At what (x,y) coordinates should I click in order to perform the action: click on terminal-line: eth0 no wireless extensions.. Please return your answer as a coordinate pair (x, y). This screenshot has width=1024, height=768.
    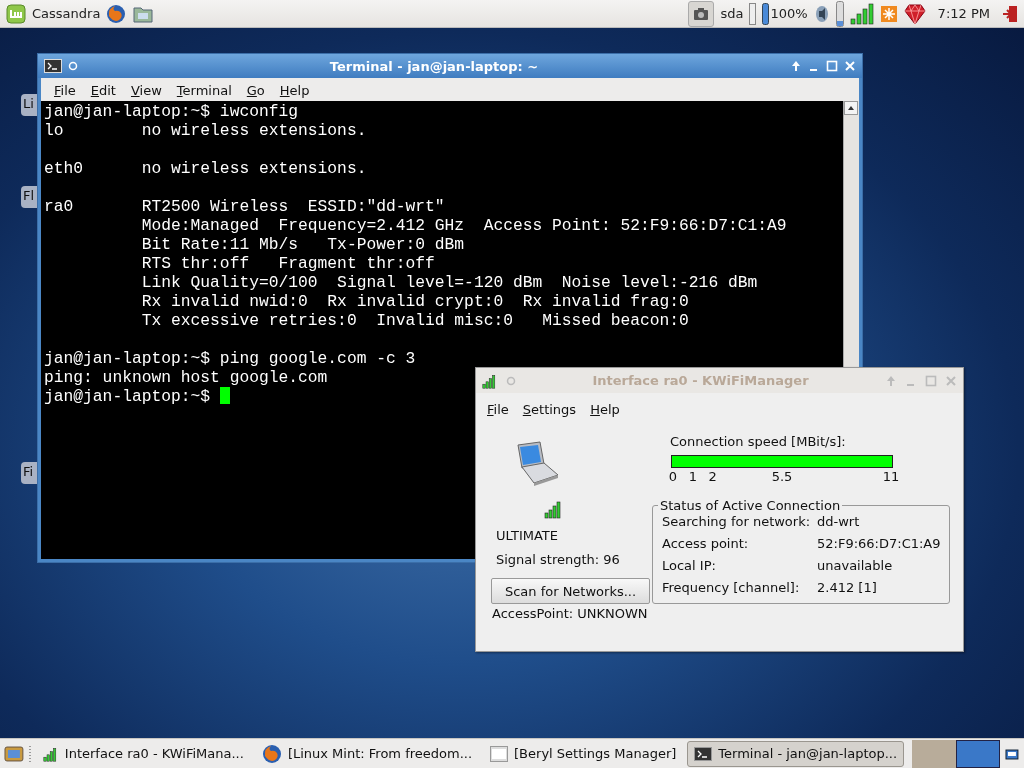
    Looking at the image, I should click on (205, 168).